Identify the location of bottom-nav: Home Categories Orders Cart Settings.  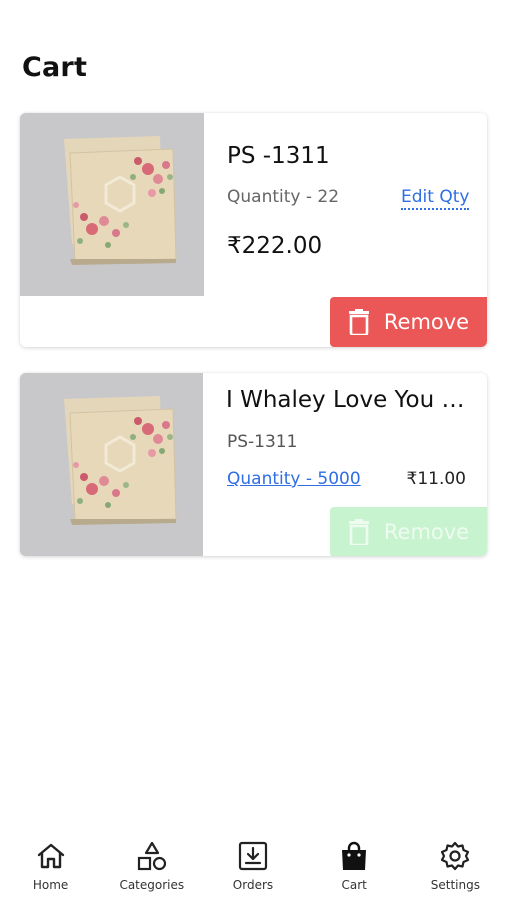
(253, 865).